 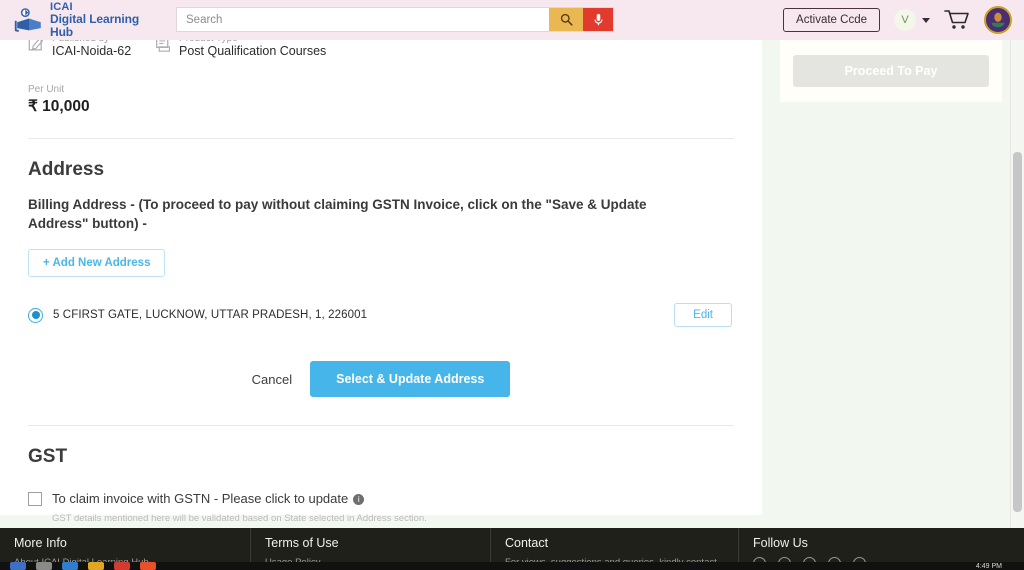 I want to click on brand-text: ICAI Digital Learning Hub, so click(x=107, y=20).